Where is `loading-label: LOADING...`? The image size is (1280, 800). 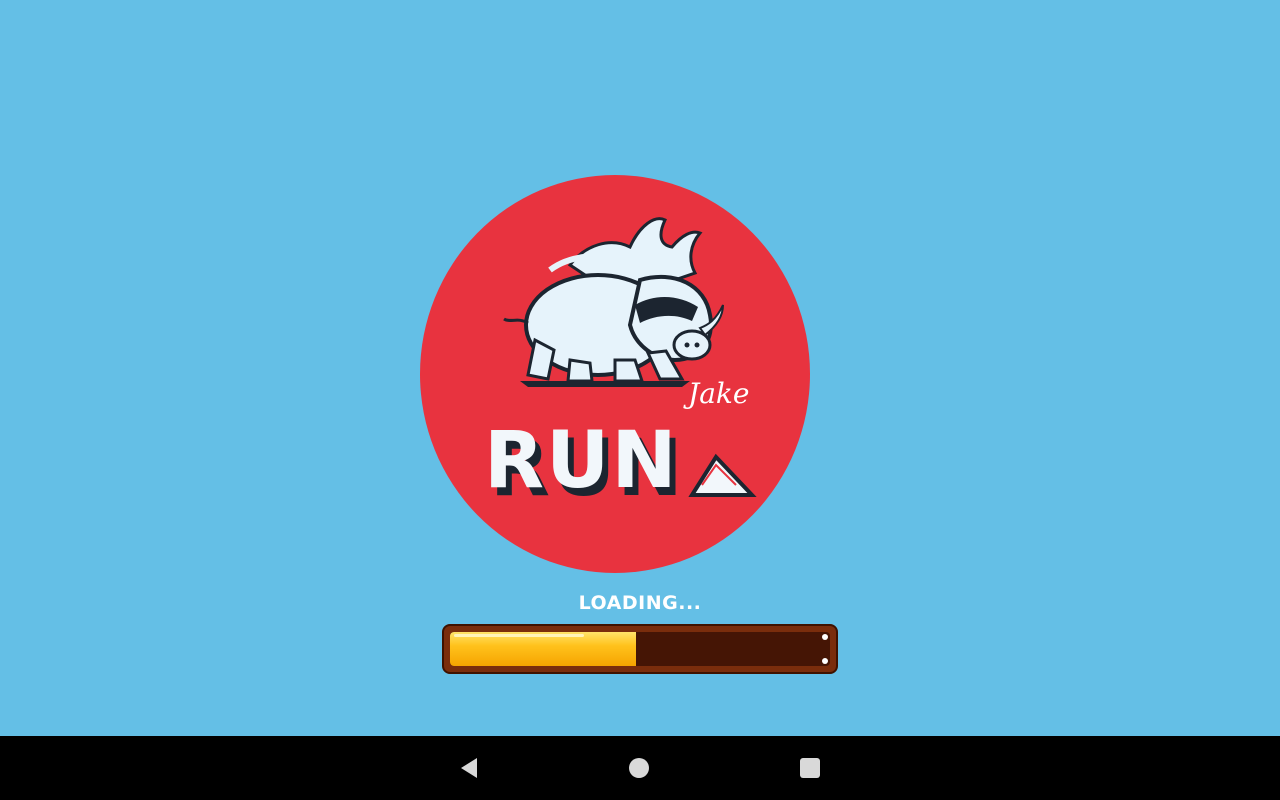
loading-label: LOADING... is located at coordinates (640, 603).